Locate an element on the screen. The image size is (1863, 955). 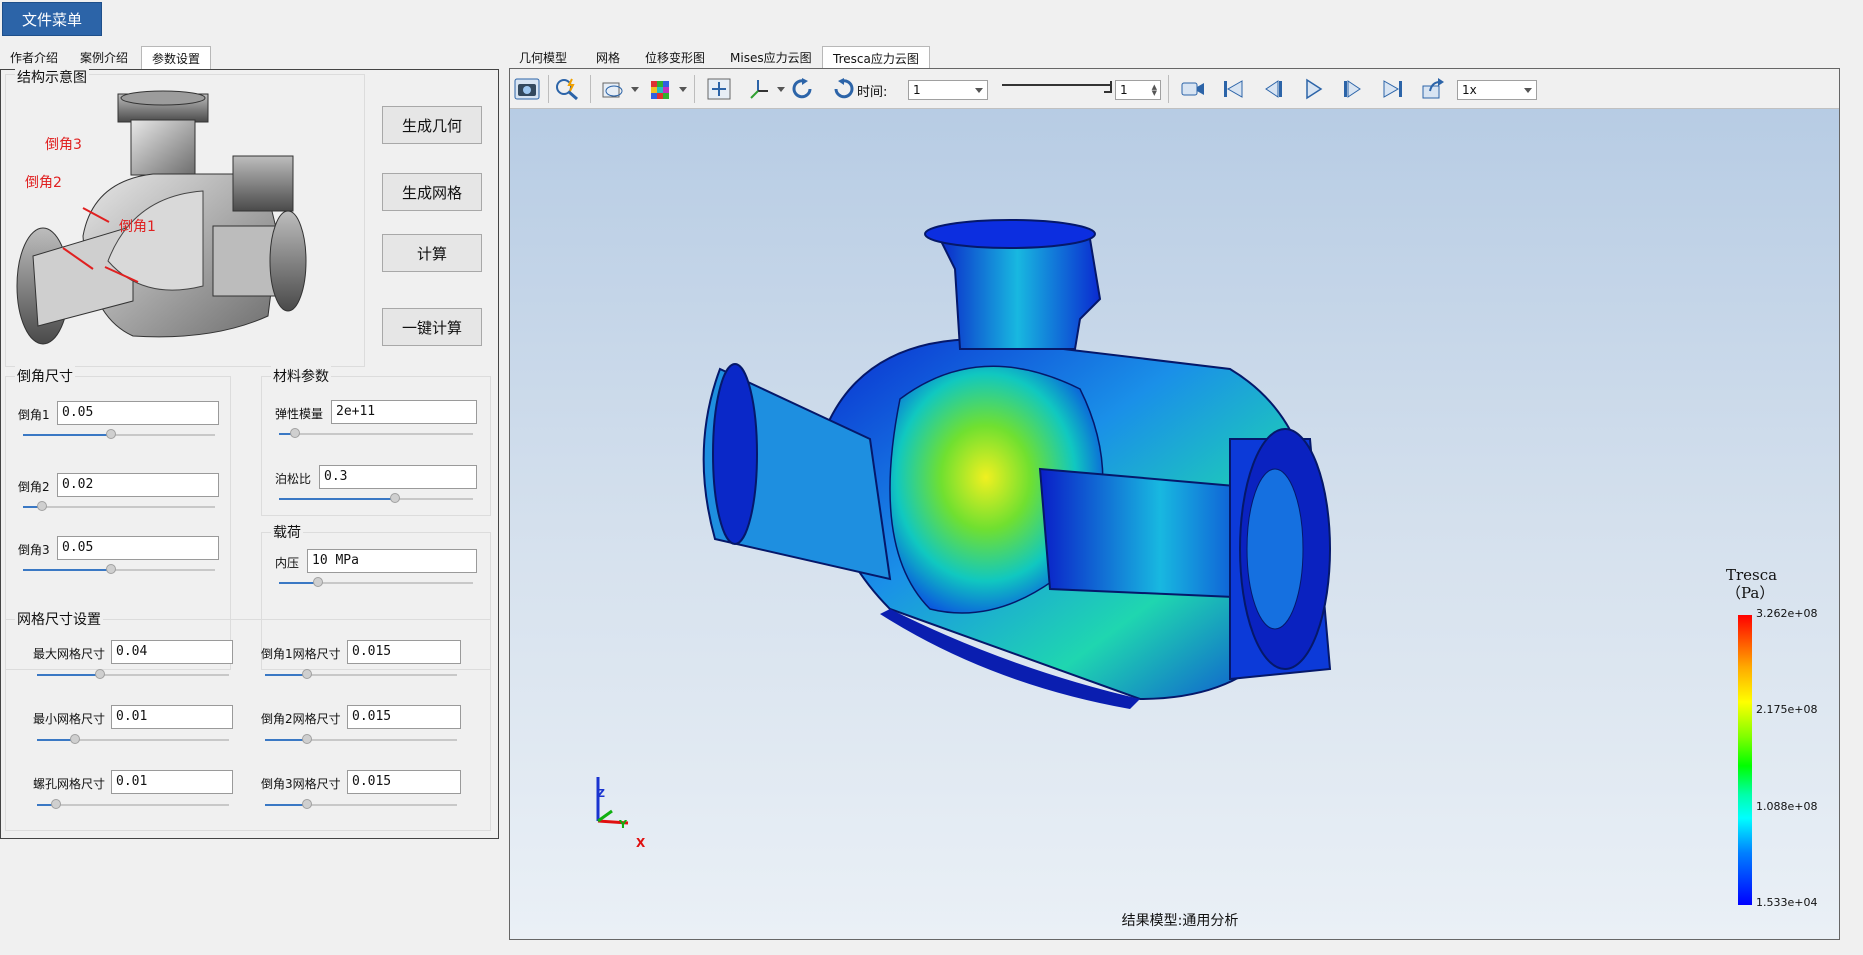
color-map-icon is located at coordinates (661, 89).